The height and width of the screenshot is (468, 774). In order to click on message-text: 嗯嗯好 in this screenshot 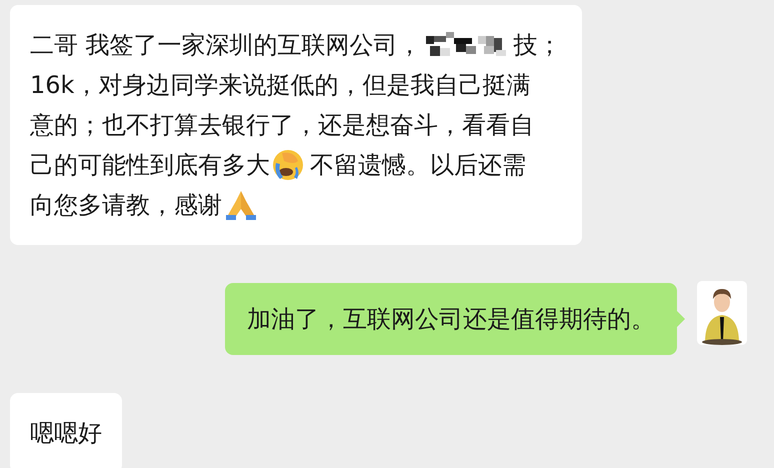, I will do `click(66, 433)`.